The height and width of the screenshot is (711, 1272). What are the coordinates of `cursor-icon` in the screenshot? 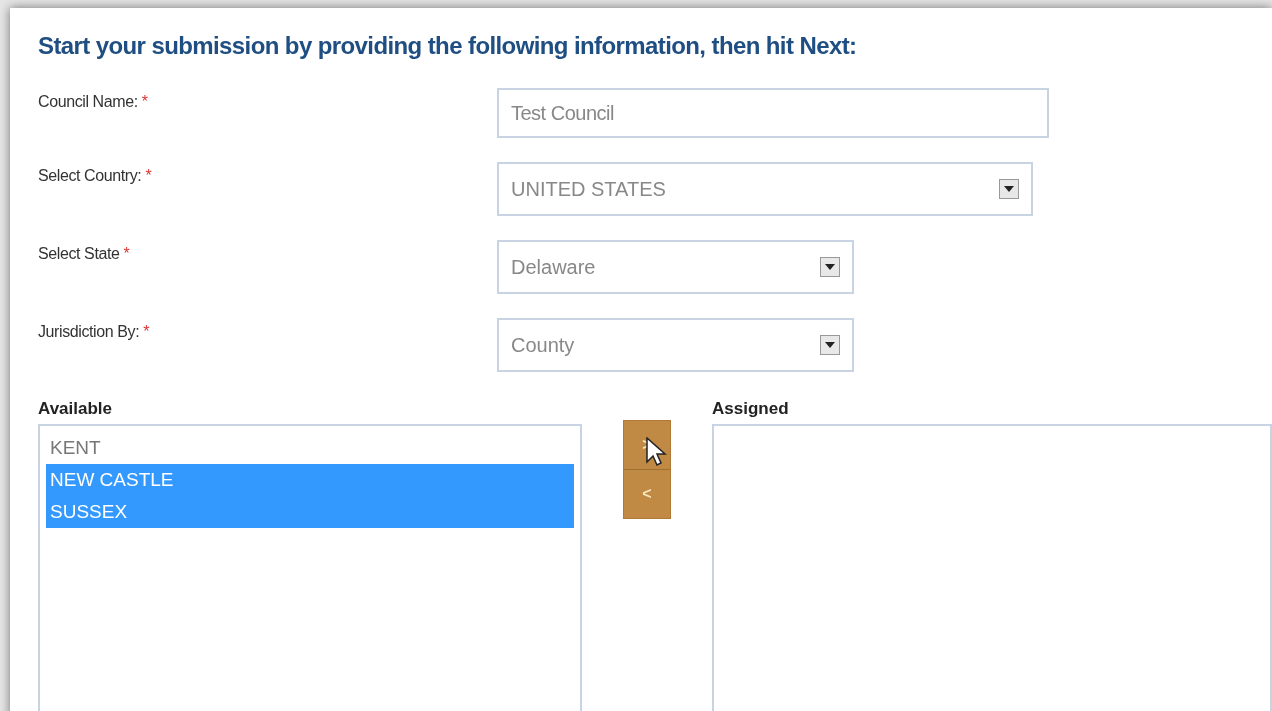 It's located at (657, 452).